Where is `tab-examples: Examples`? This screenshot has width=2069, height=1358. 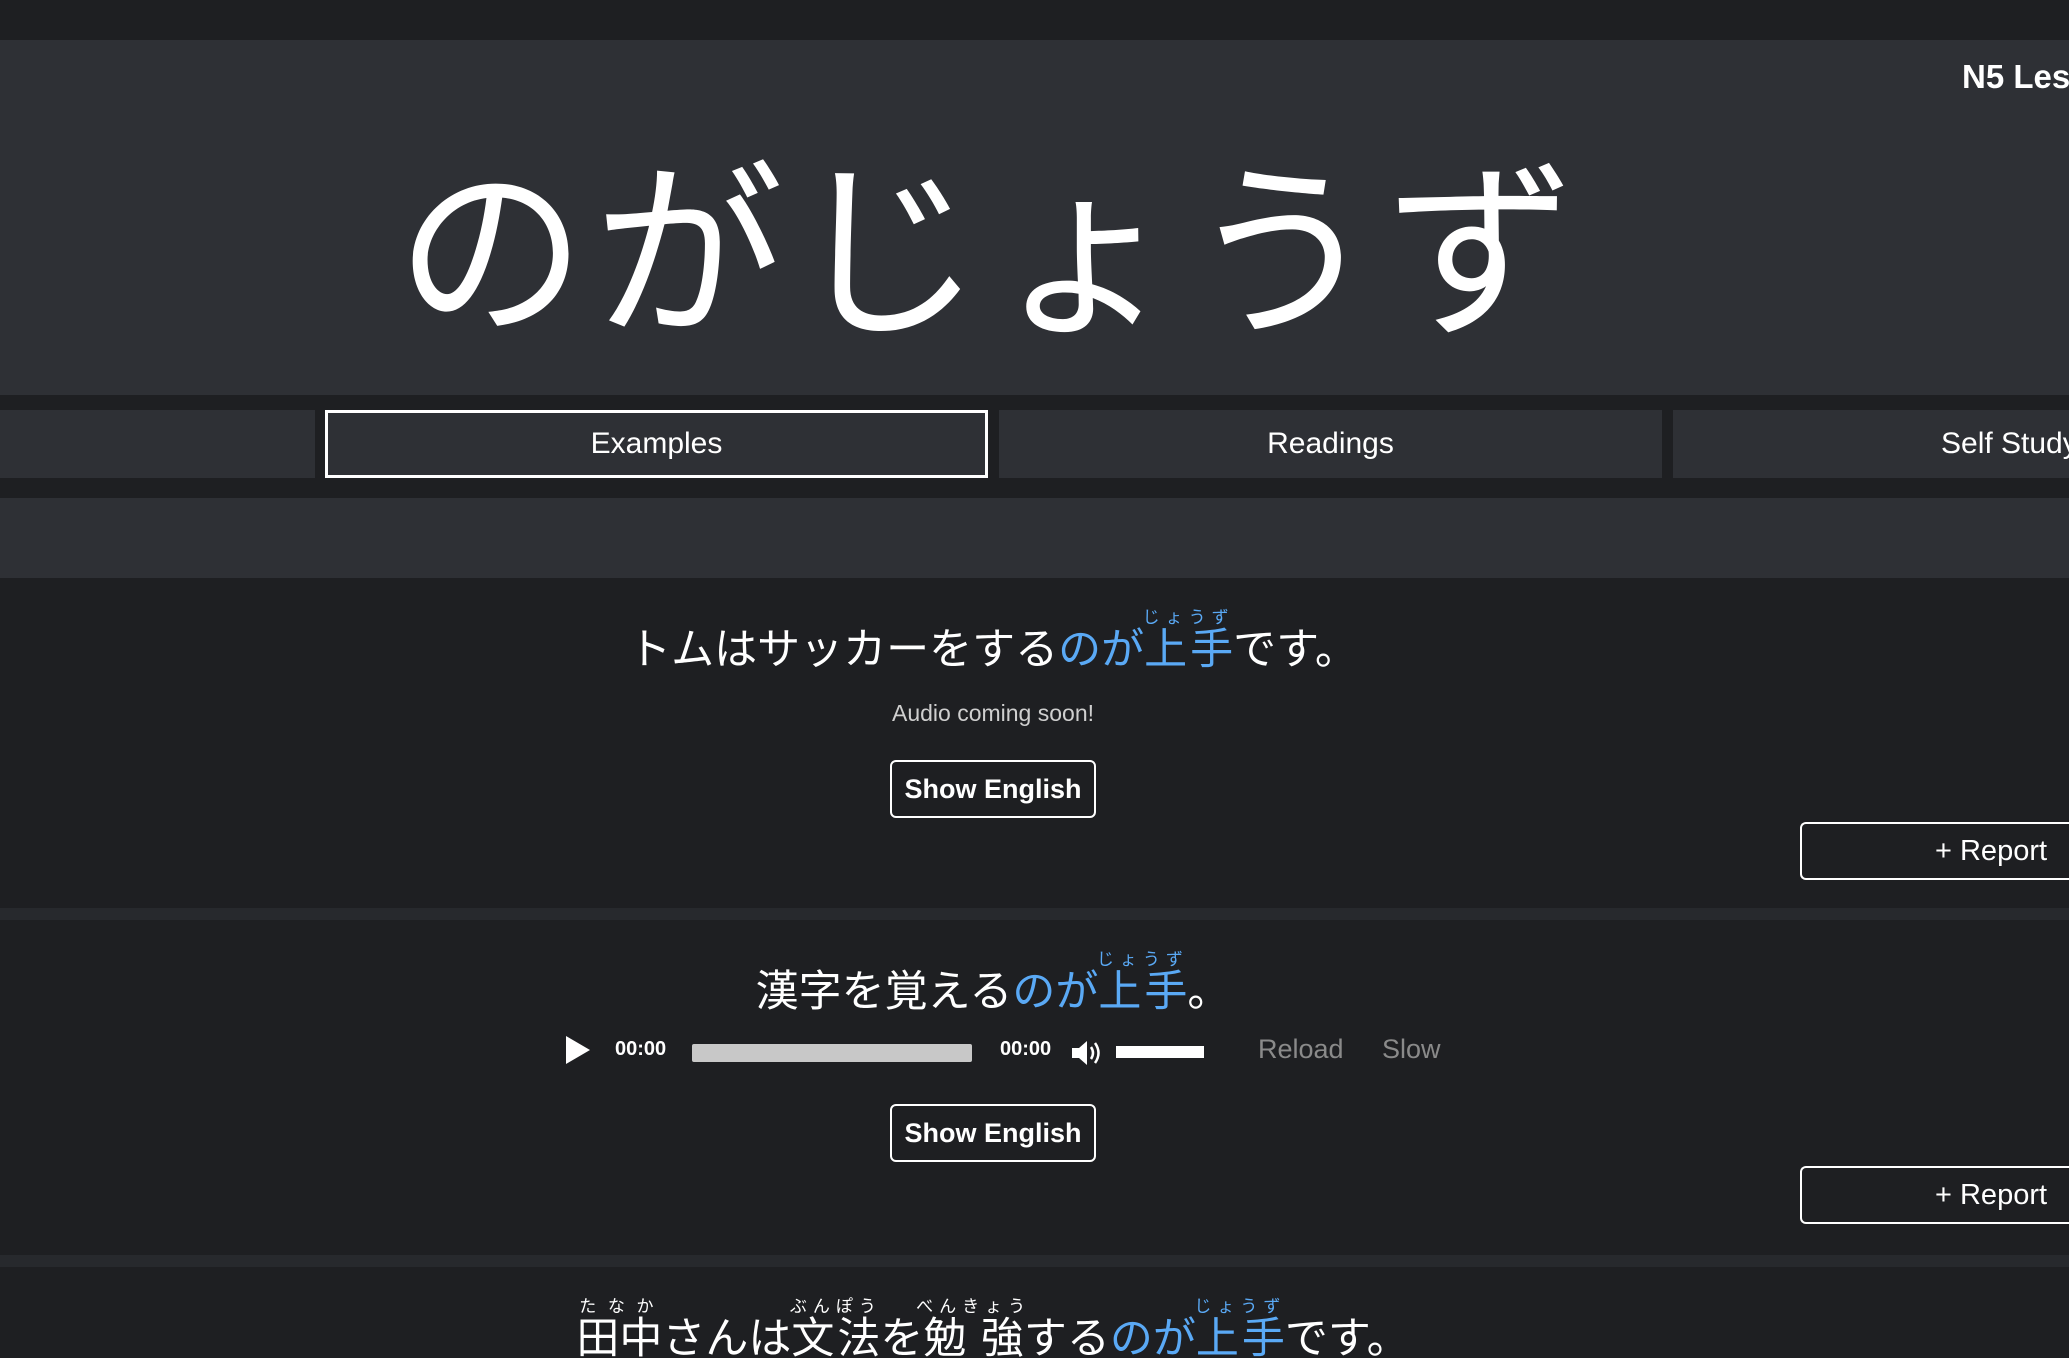
tab-examples: Examples is located at coordinates (656, 444).